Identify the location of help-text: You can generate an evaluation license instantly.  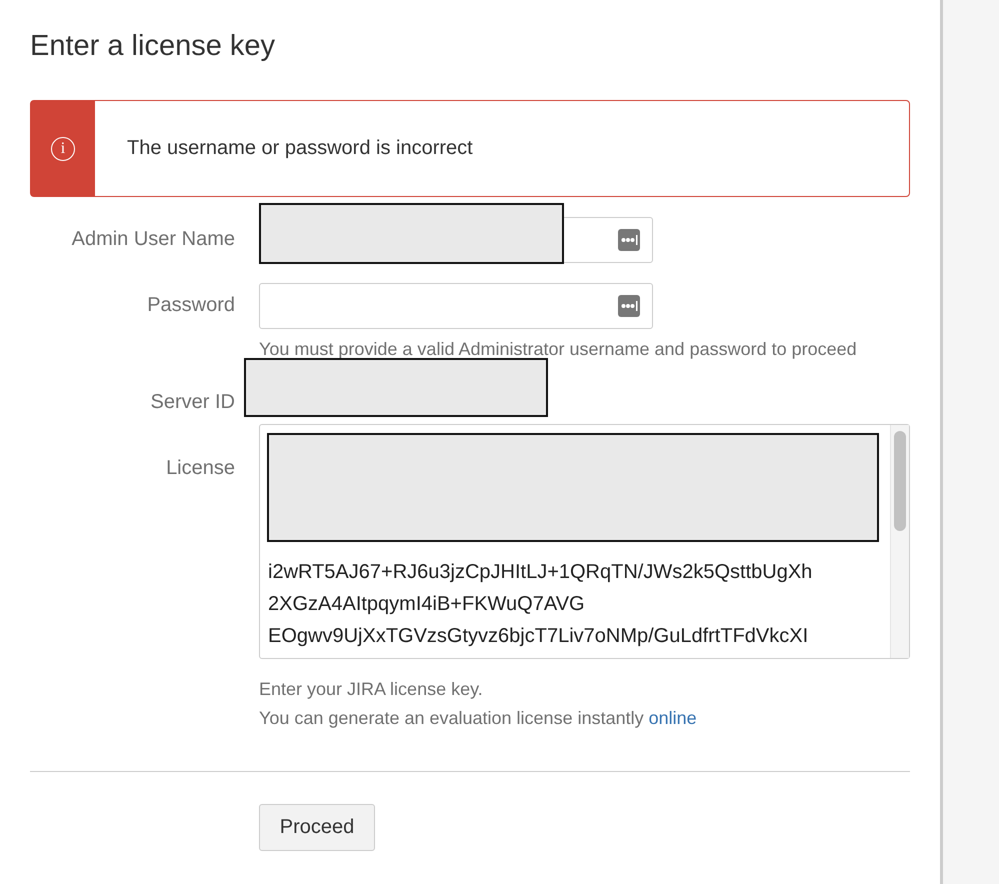
(451, 718).